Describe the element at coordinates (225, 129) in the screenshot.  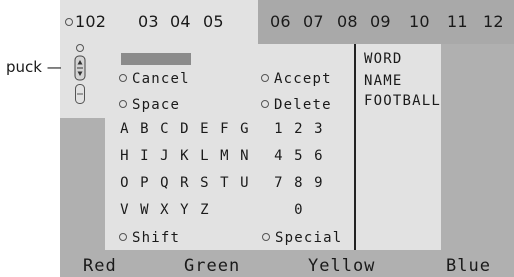
I see `key-F: F` at that location.